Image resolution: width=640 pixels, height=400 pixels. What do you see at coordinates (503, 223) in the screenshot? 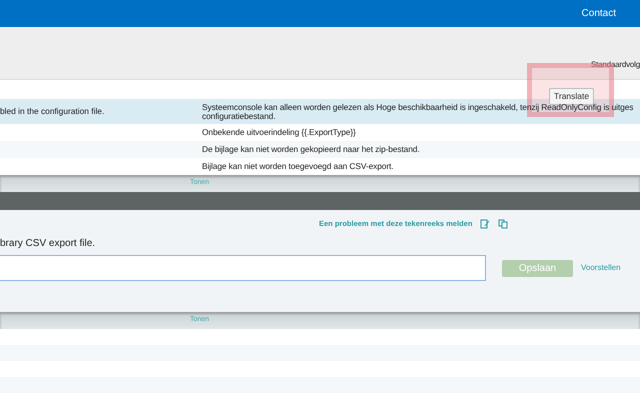
I see `copy-icon` at bounding box center [503, 223].